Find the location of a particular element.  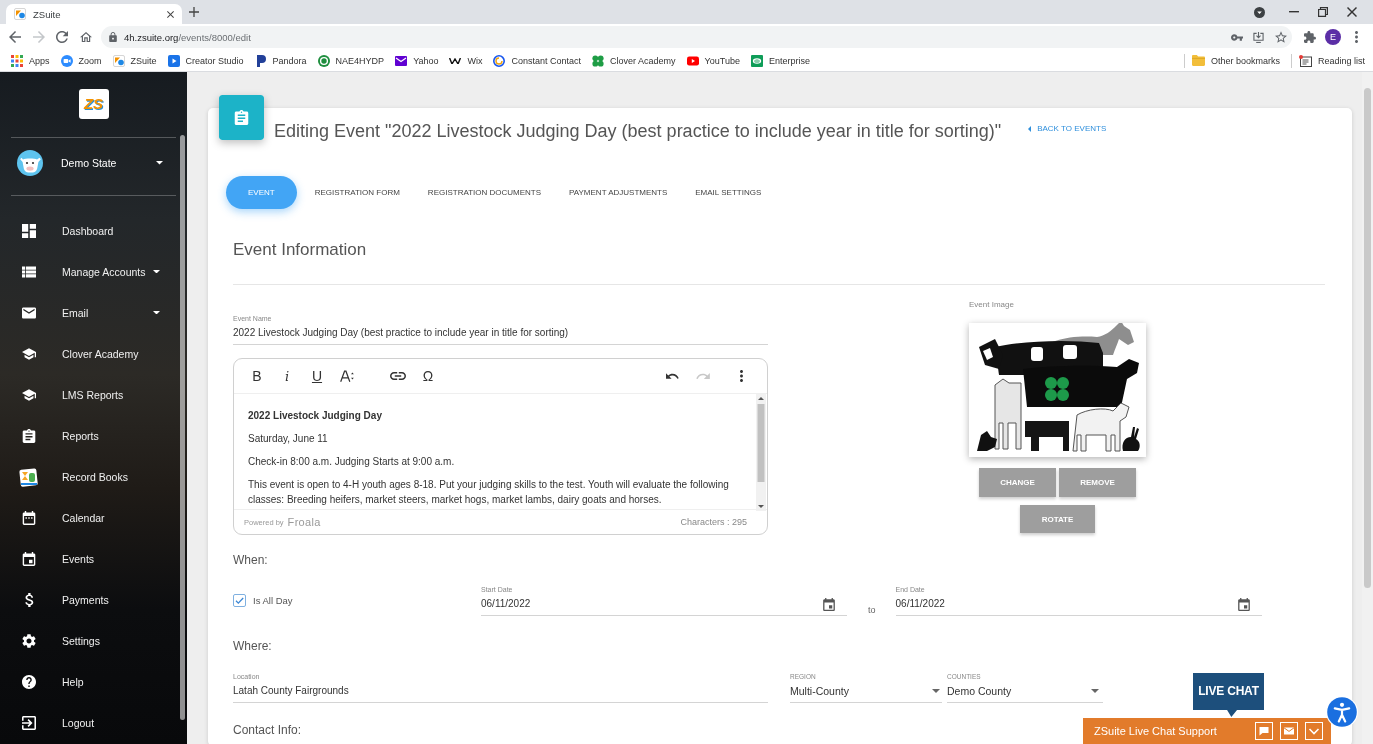

bookmark: ZSuite is located at coordinates (134, 60).